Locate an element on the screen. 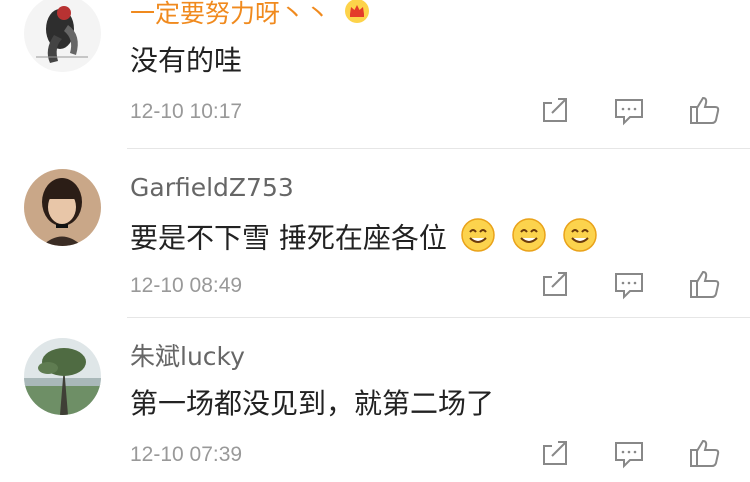 This screenshot has height=482, width=750. comment-content: 要是不下雪 捶死在座各位 is located at coordinates (367, 239).